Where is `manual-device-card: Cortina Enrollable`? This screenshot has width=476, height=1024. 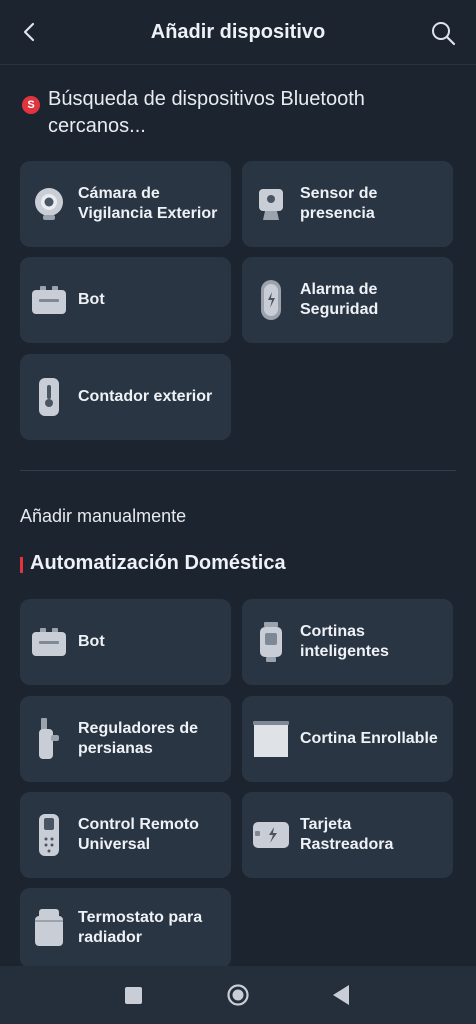
manual-device-card: Cortina Enrollable is located at coordinates (347, 739).